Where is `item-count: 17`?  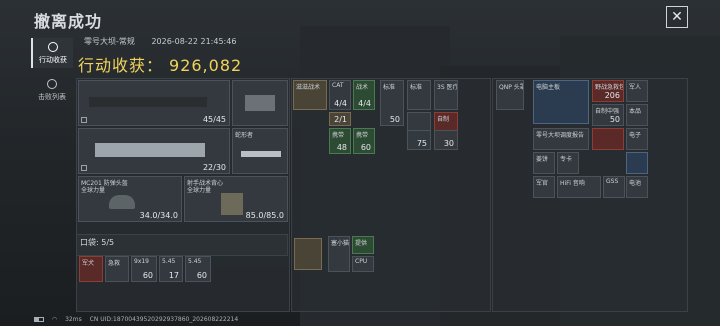 item-count: 17 is located at coordinates (173, 275).